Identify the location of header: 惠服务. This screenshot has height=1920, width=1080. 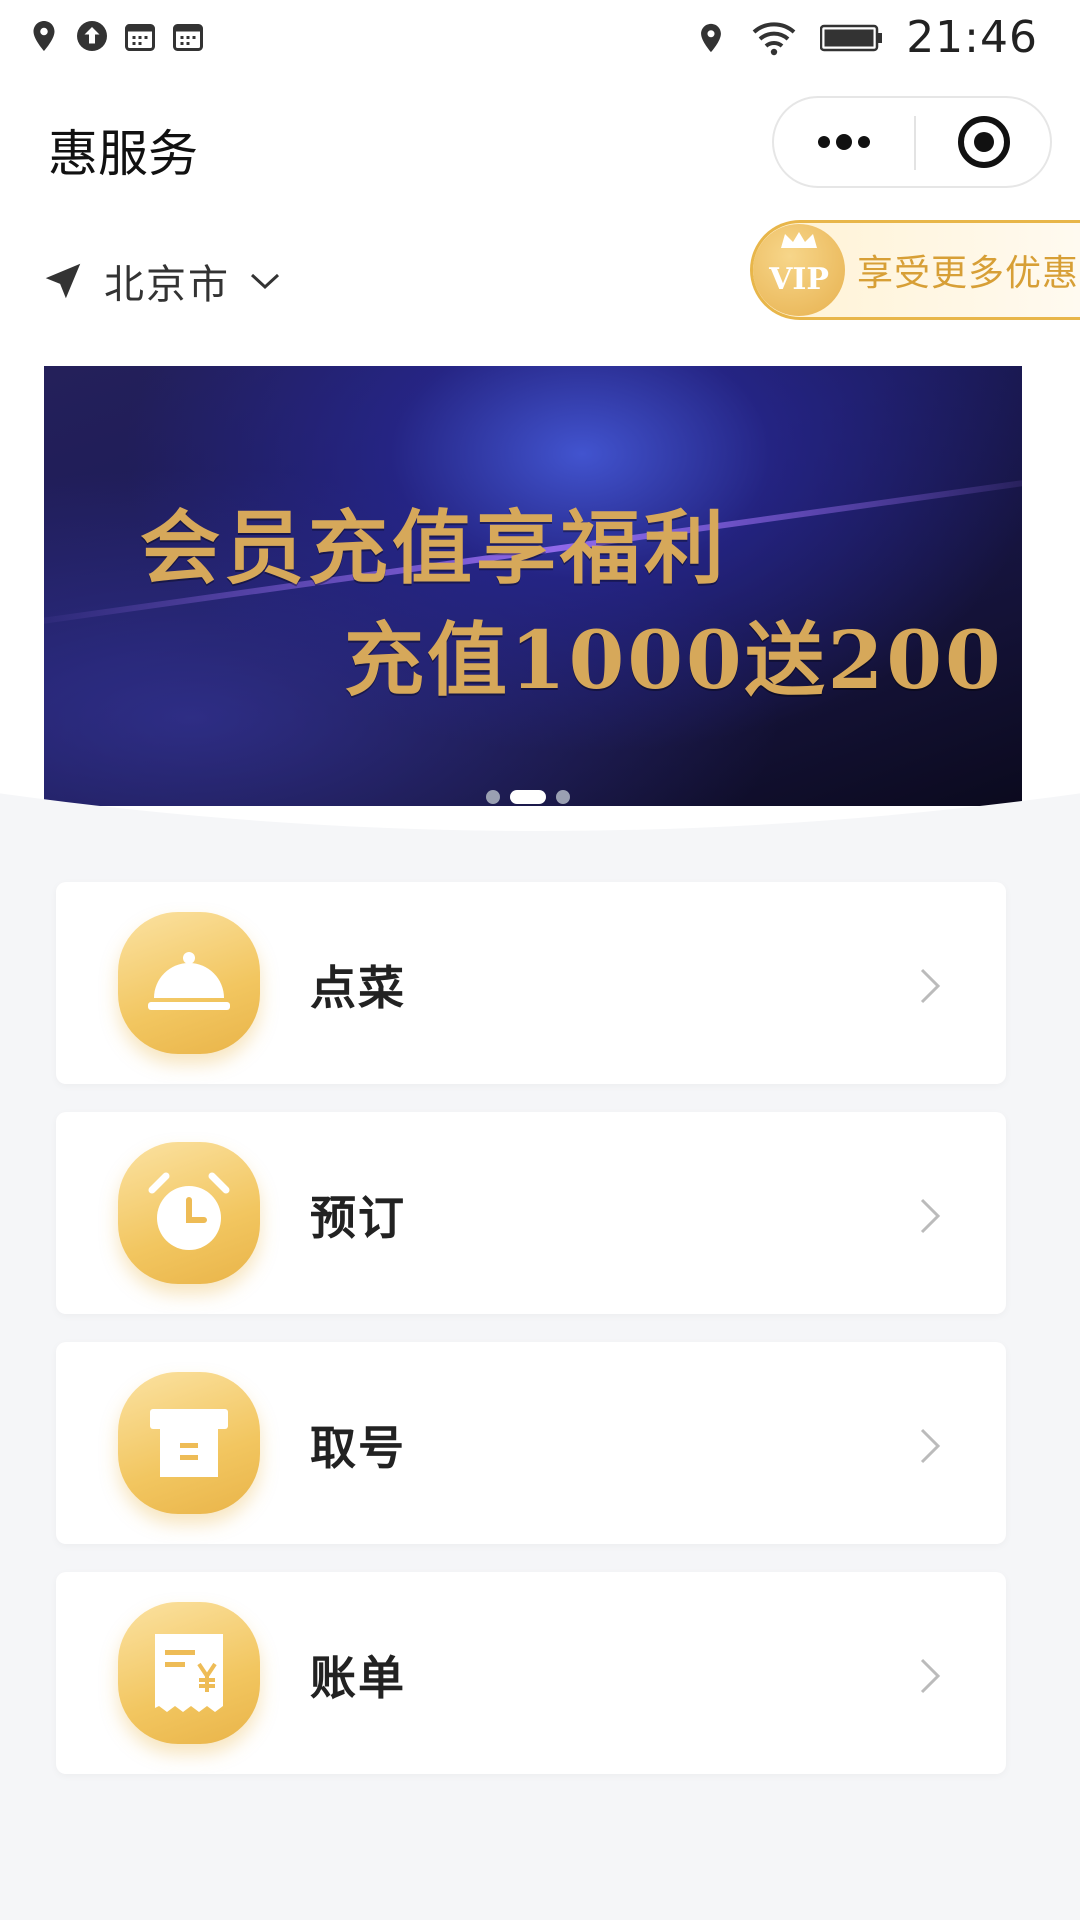
(540, 145).